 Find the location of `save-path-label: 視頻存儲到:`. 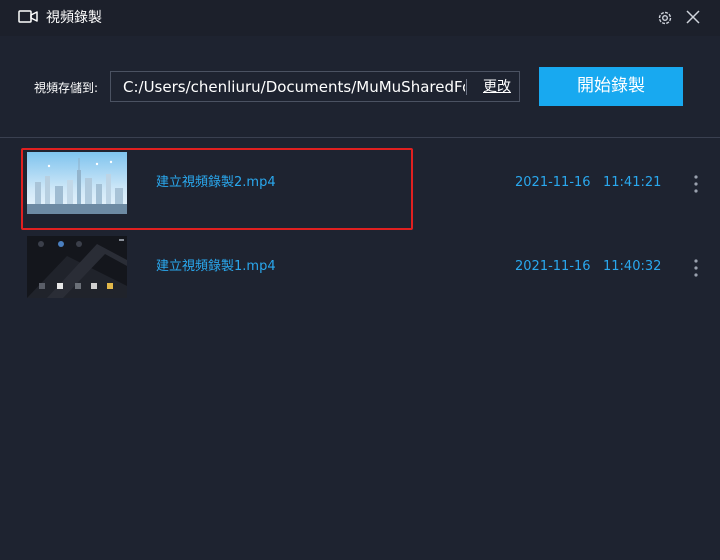

save-path-label: 視頻存儲到: is located at coordinates (66, 88).